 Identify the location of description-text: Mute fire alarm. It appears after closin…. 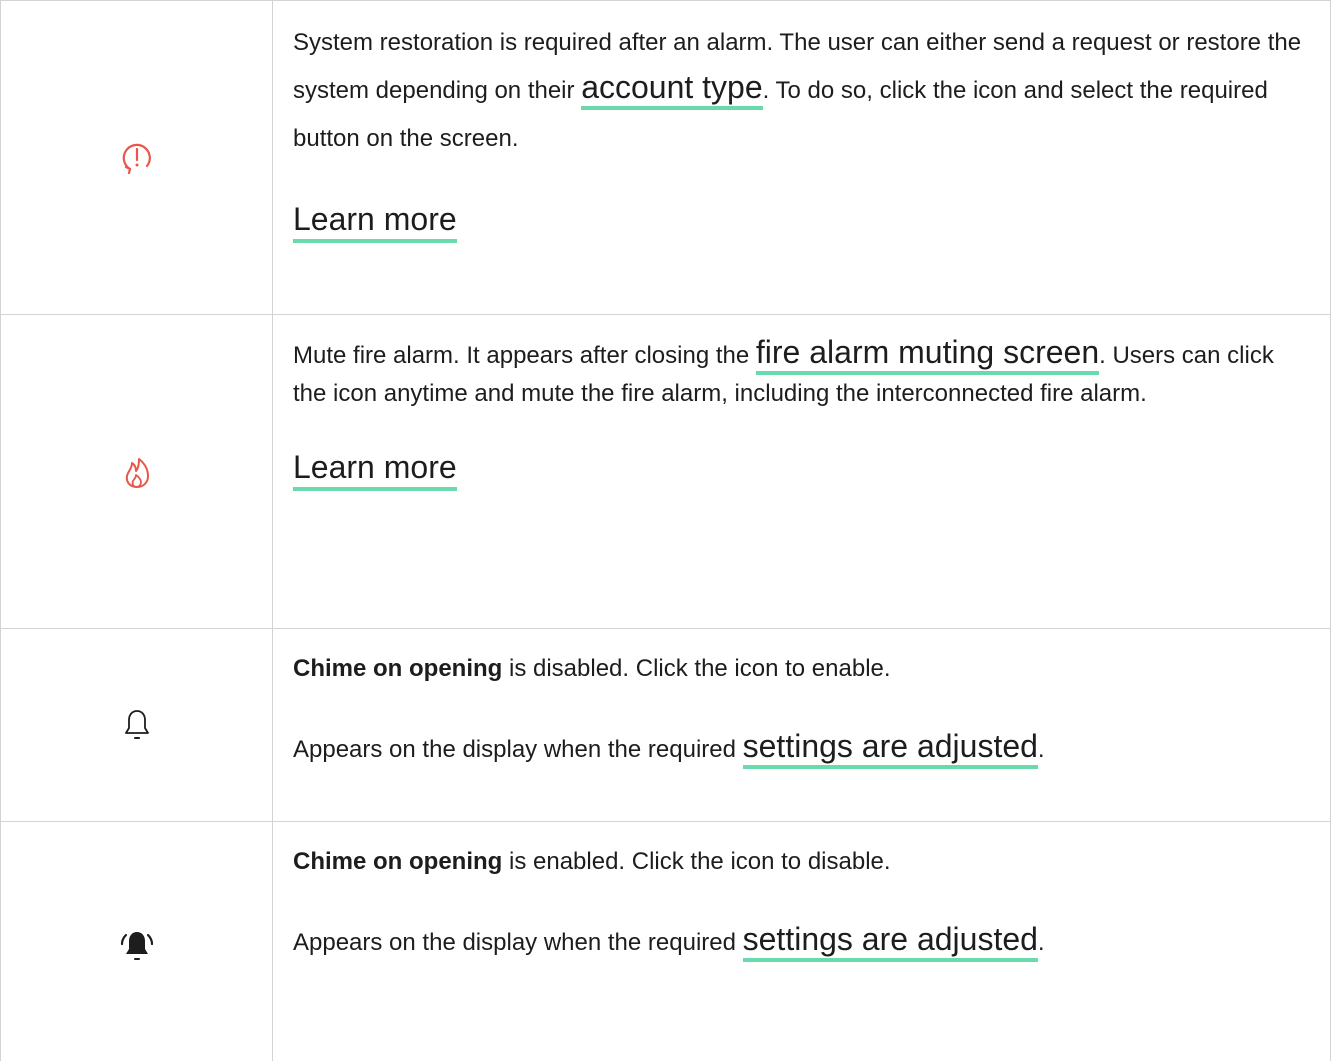
(801, 373).